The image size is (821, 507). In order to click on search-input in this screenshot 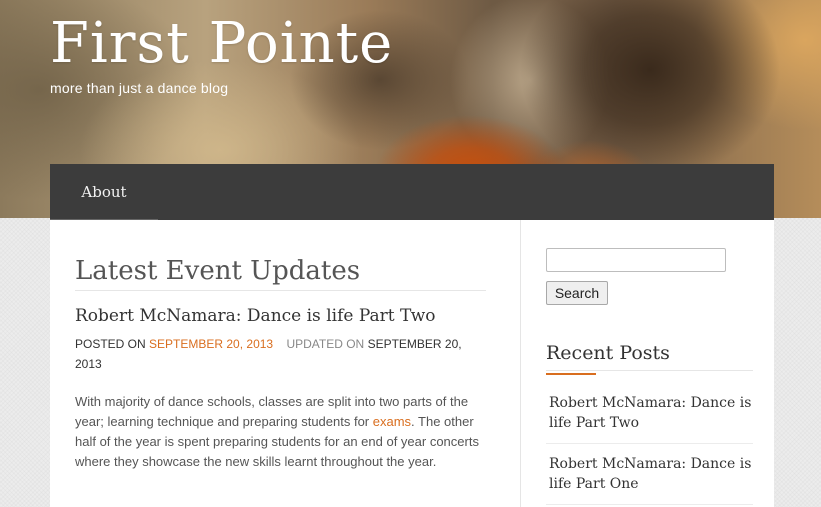, I will do `click(636, 260)`.